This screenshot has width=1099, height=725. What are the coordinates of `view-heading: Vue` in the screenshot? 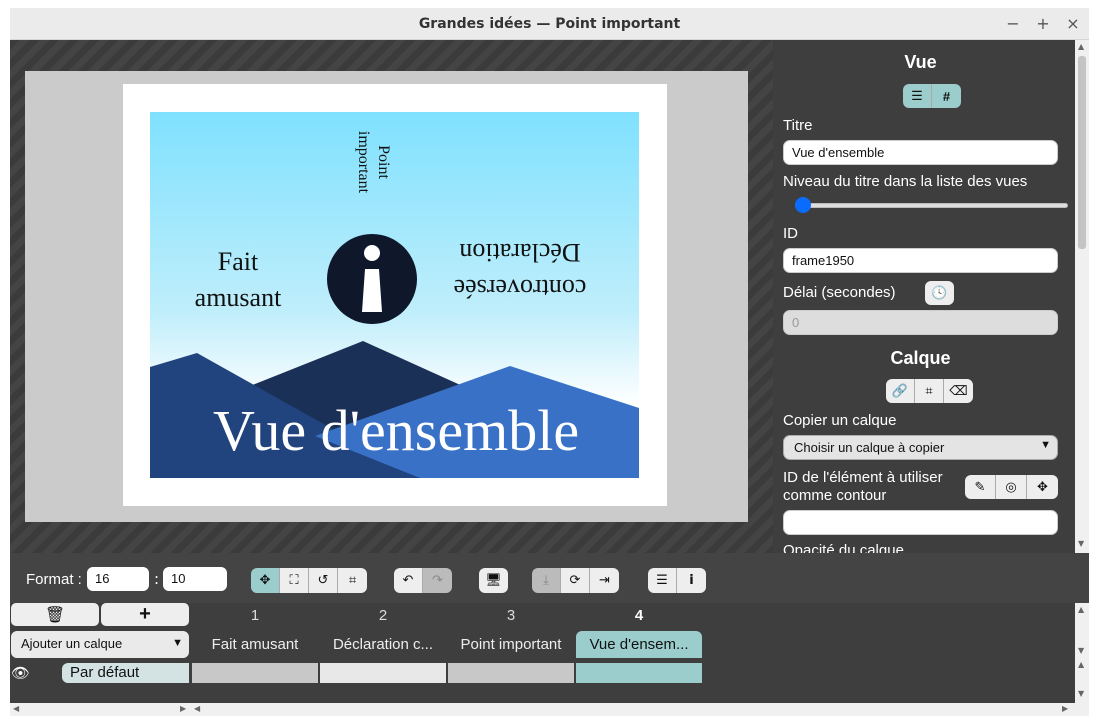 It's located at (920, 62).